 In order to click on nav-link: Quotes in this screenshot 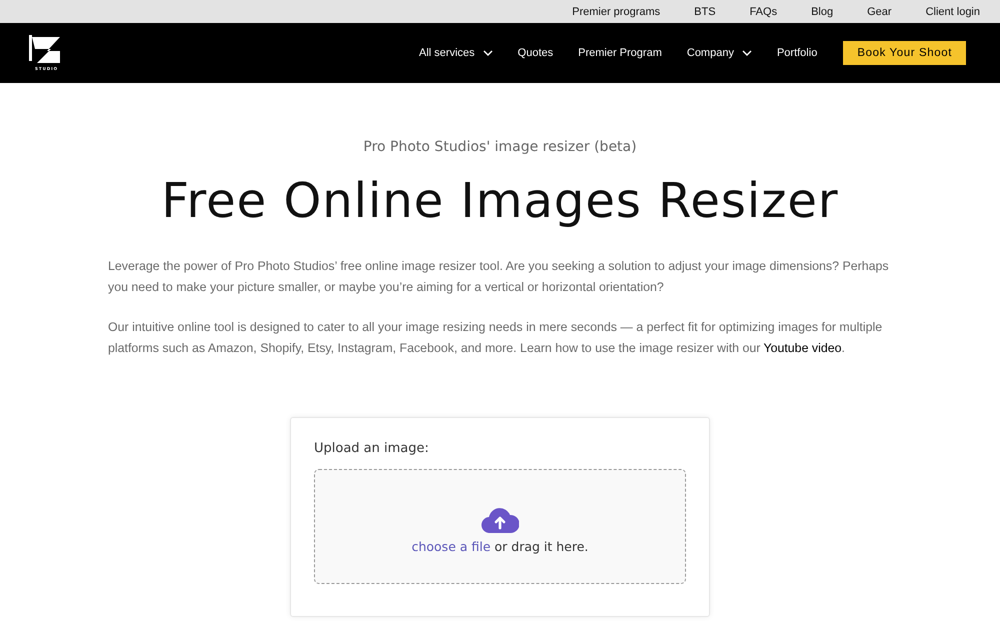, I will do `click(536, 53)`.